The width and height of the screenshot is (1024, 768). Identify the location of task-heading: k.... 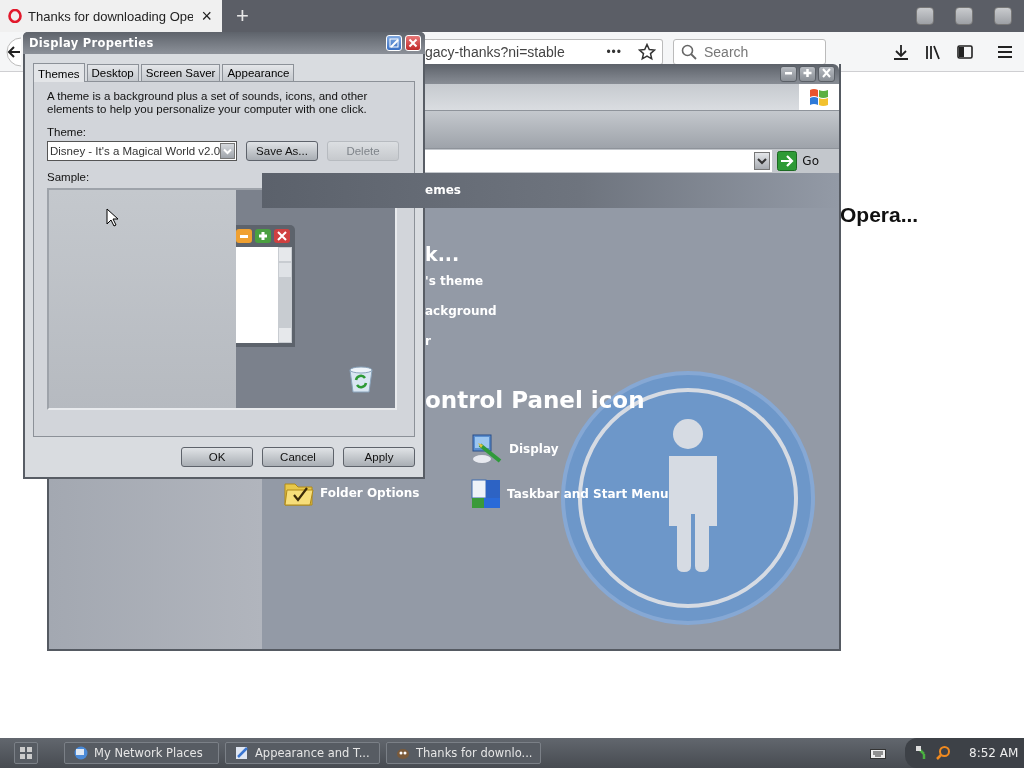
(443, 254).